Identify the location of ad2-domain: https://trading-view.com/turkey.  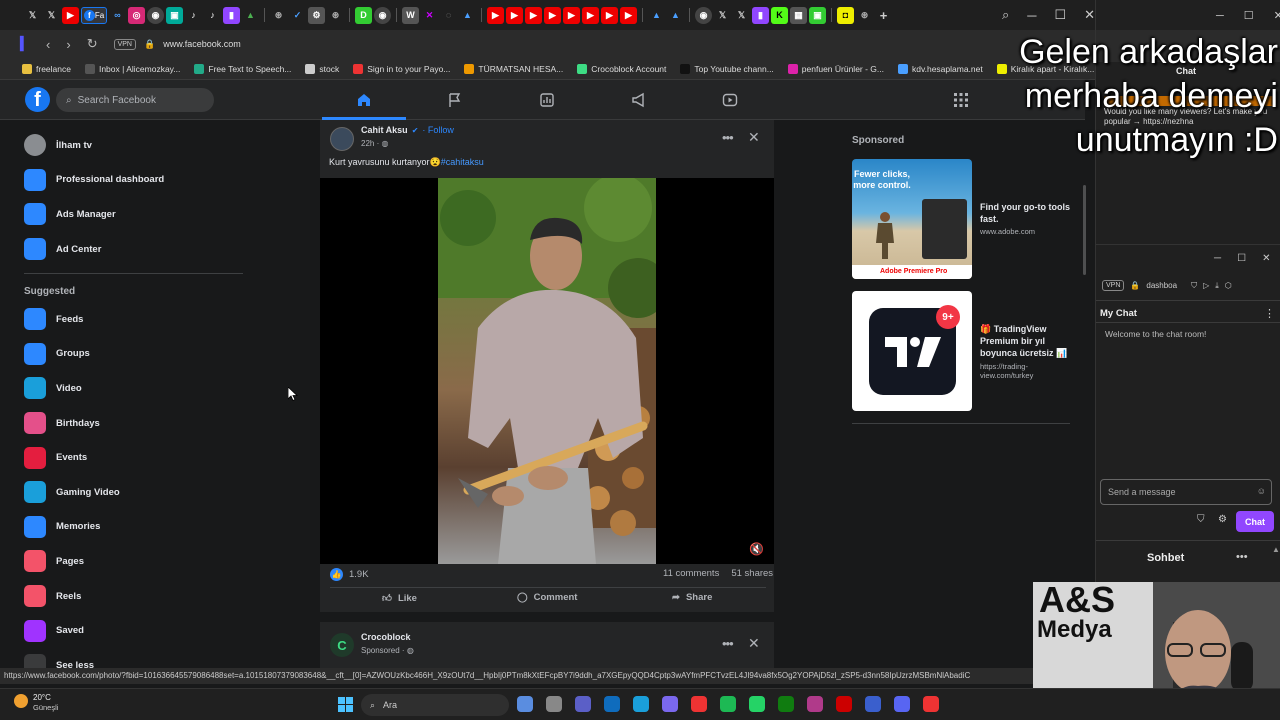
(1020, 371).